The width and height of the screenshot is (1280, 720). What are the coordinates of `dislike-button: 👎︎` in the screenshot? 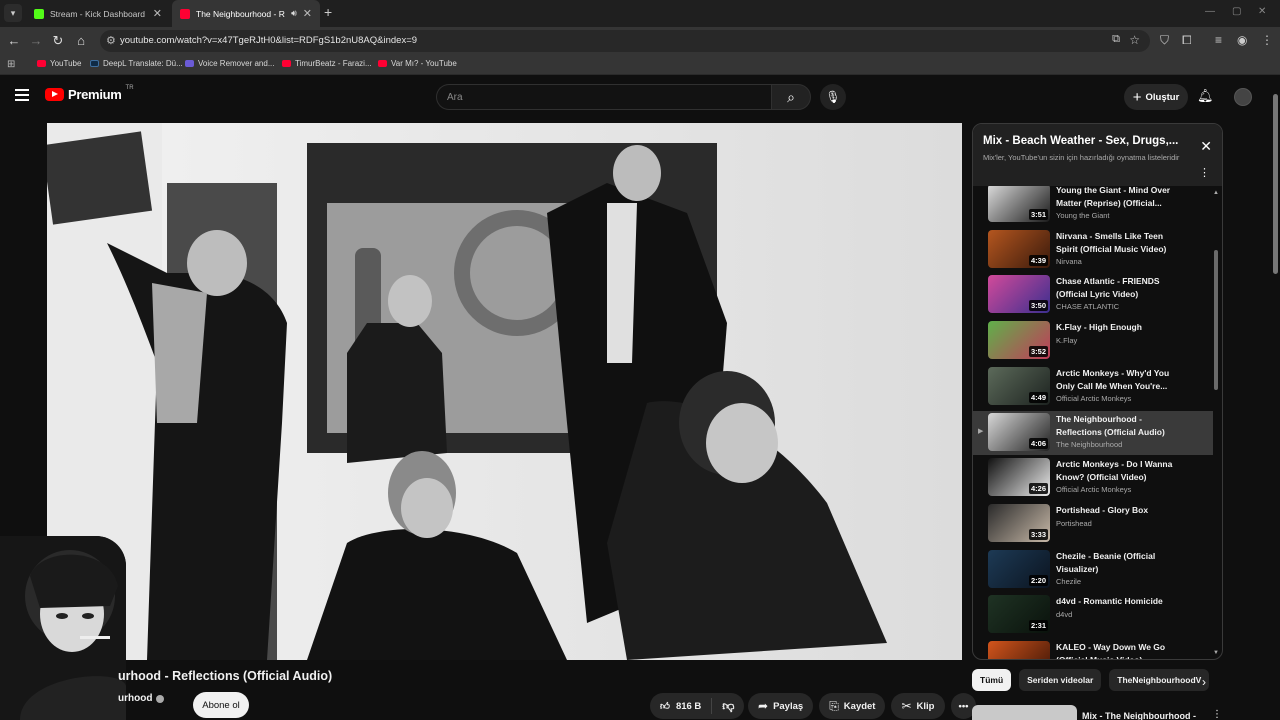 It's located at (728, 706).